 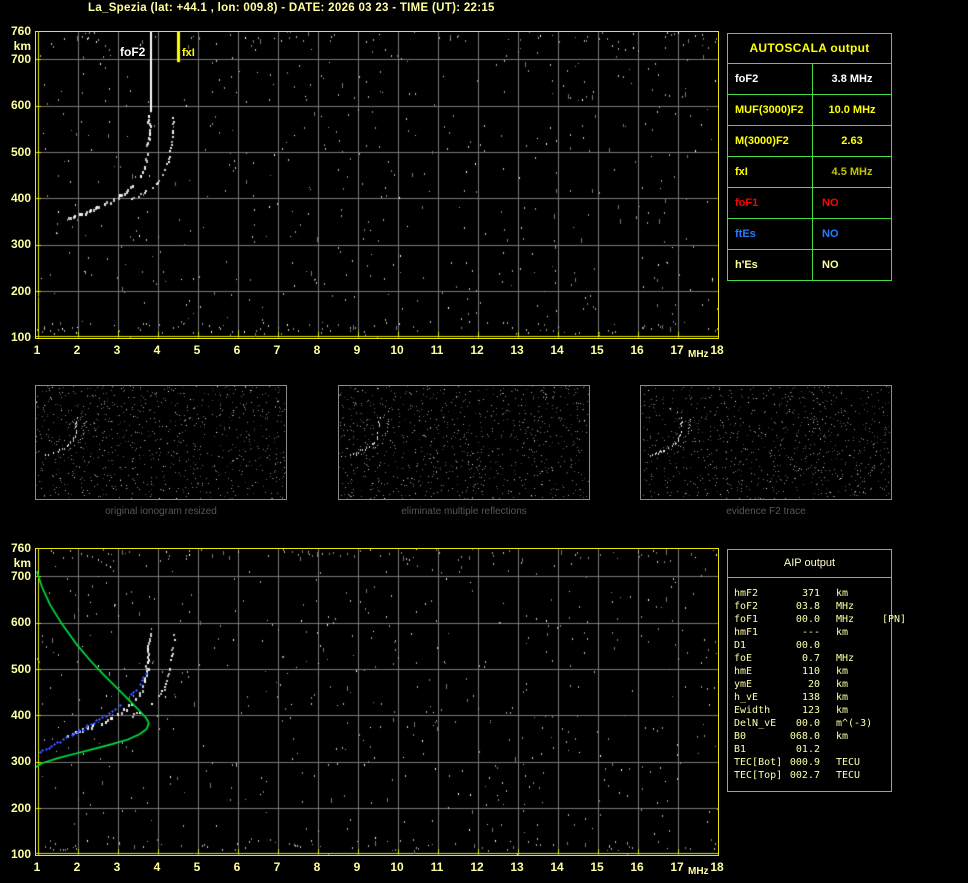 I want to click on autoscala-row-label: foF2, so click(x=770, y=79).